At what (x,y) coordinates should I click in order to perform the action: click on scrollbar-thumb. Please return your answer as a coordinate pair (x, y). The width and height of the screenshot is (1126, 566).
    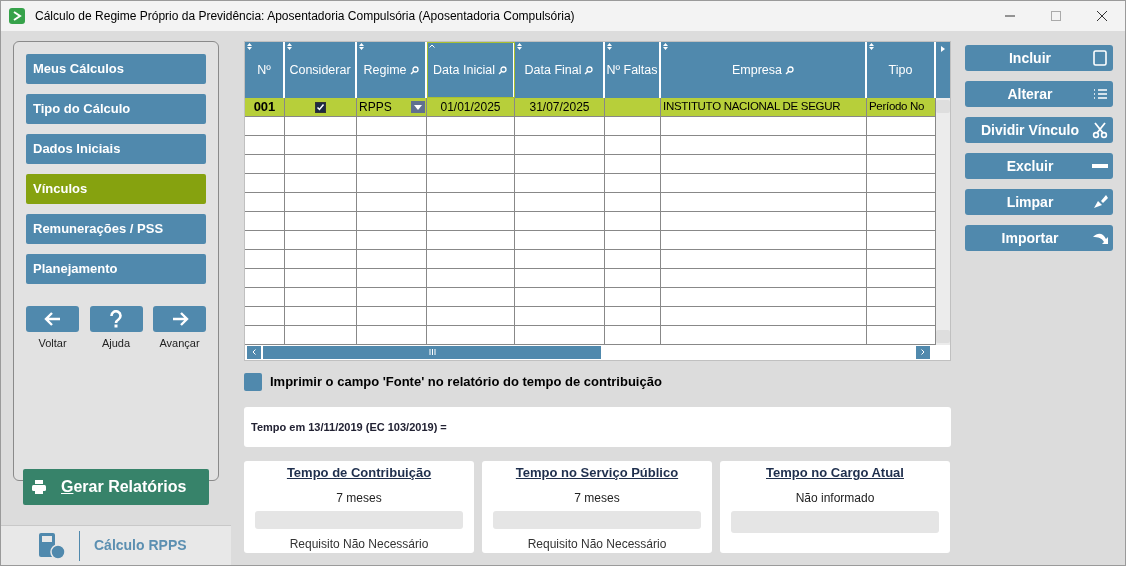
    Looking at the image, I should click on (432, 352).